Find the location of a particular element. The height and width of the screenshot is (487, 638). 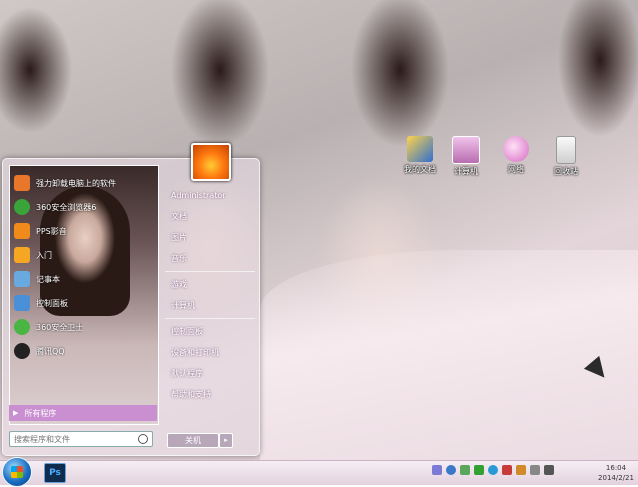

search-icon is located at coordinates (143, 439).